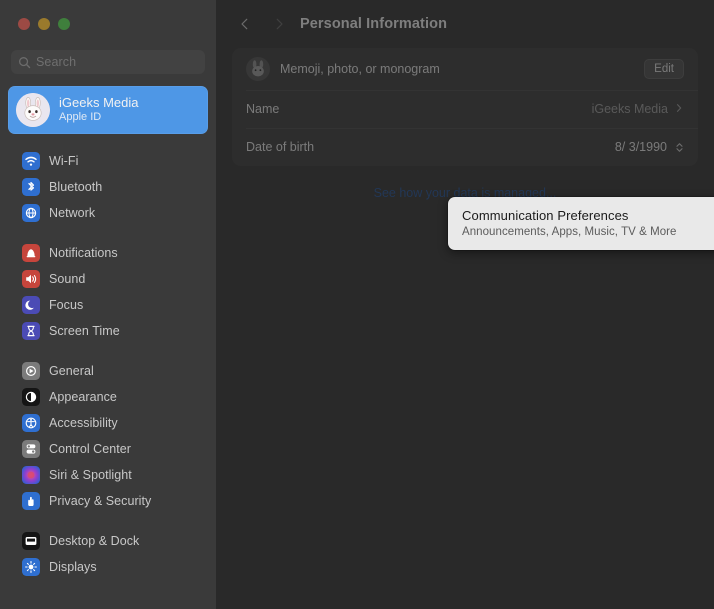 This screenshot has height=609, width=714. Describe the element at coordinates (100, 501) in the screenshot. I see `sidebar-item-label: Privacy & Security` at that location.